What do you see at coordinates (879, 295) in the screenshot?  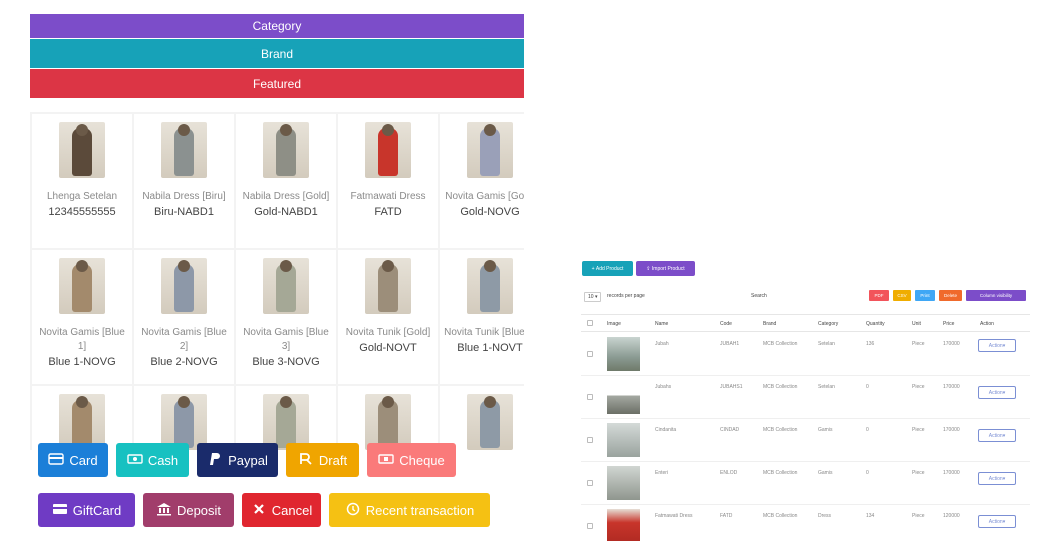 I see `pdf-button: PDF` at bounding box center [879, 295].